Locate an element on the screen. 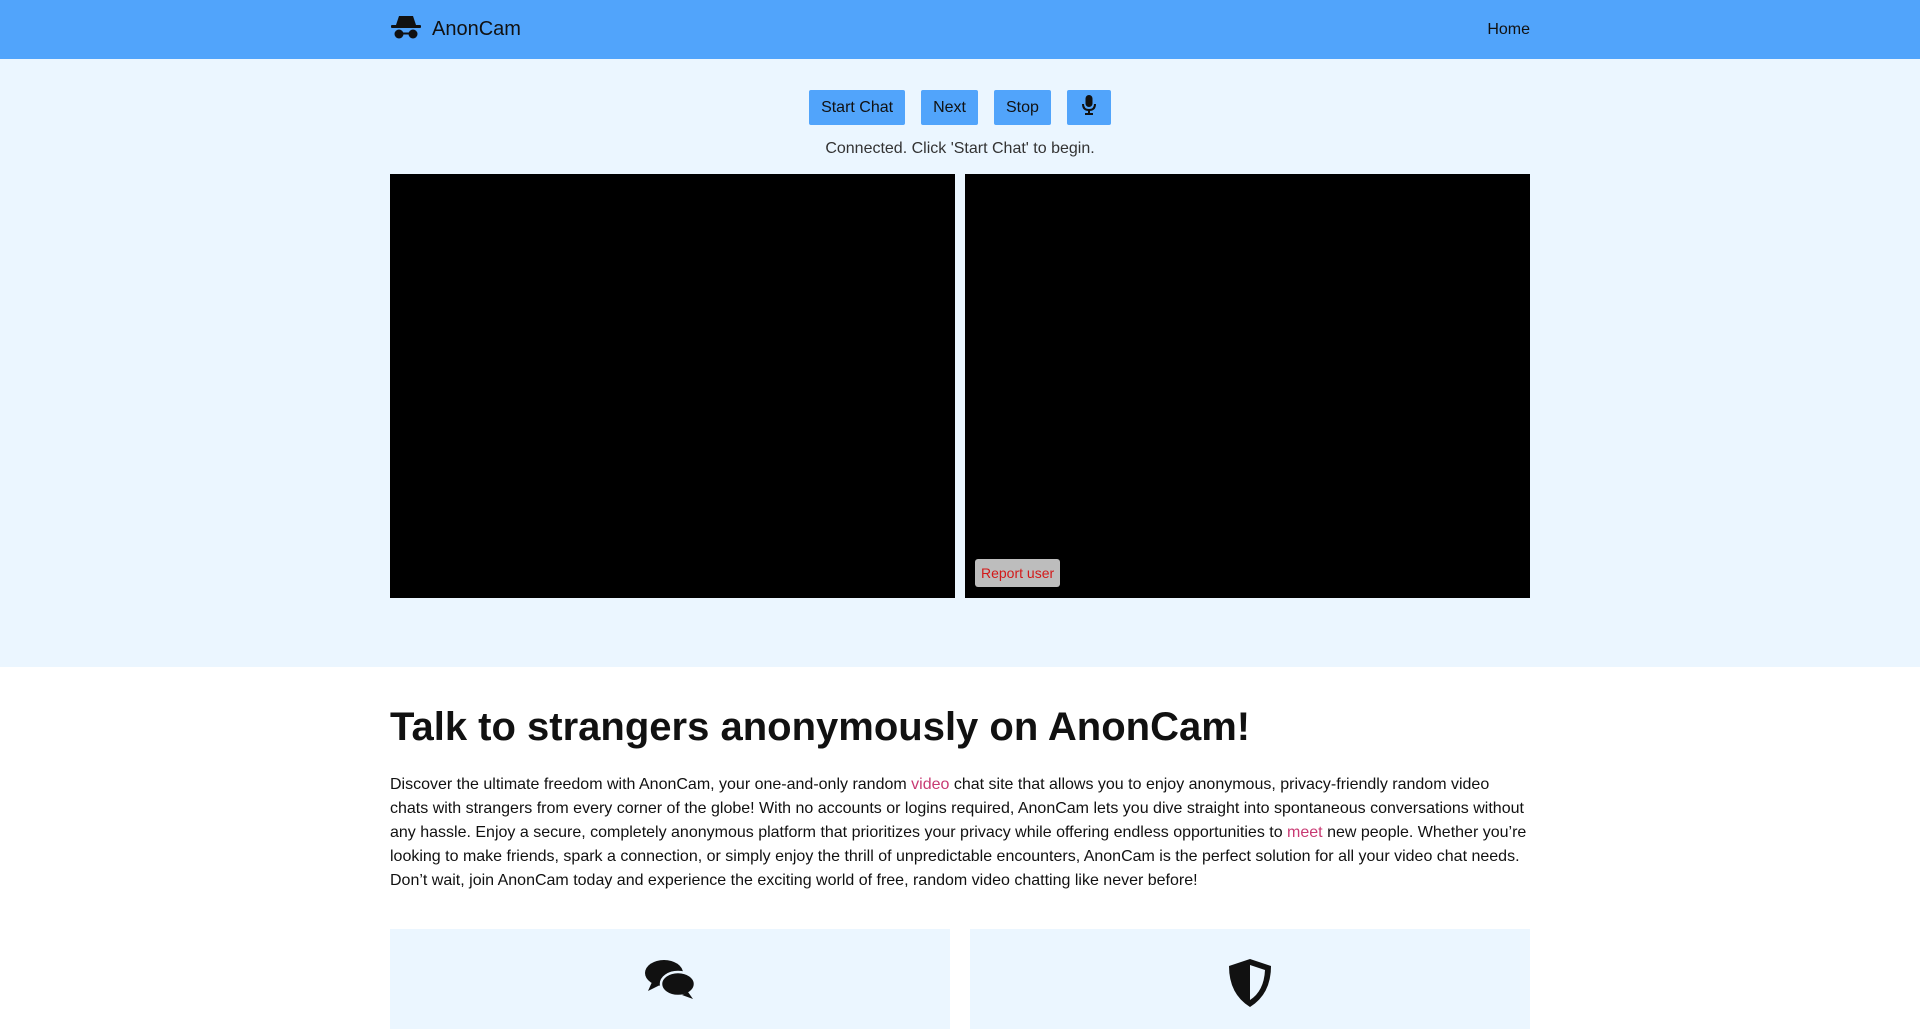 The height and width of the screenshot is (1029, 1920). navbar: AnonCam Home is located at coordinates (960, 29).